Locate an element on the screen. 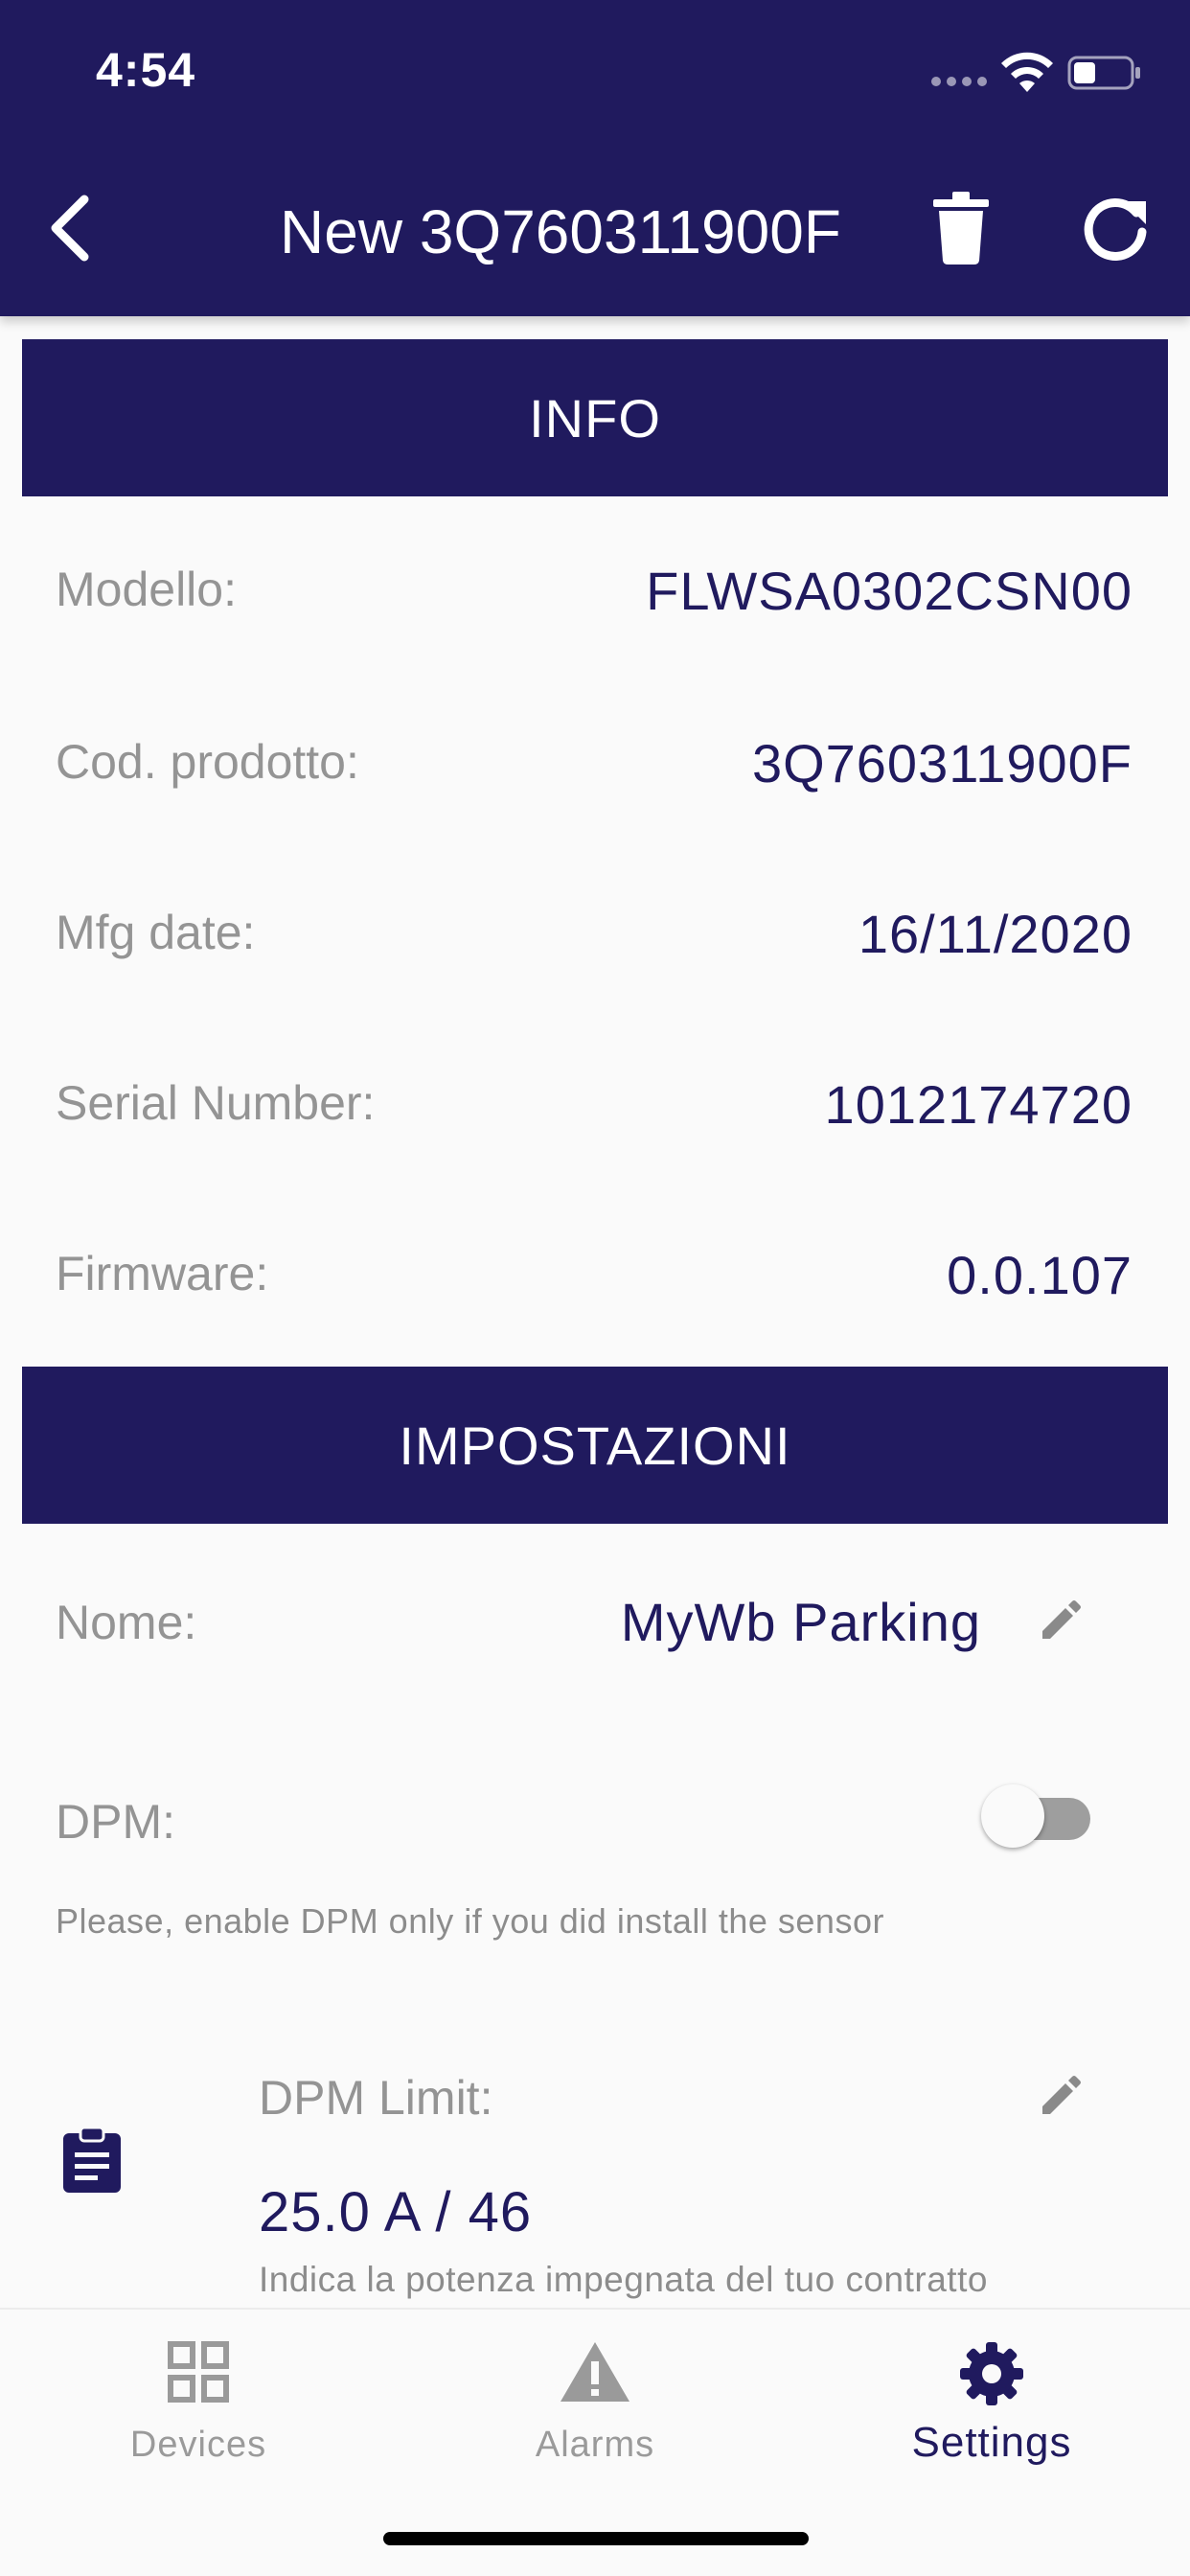 This screenshot has width=1190, height=2576. product-code-label: Cod. prodotto: is located at coordinates (207, 762).